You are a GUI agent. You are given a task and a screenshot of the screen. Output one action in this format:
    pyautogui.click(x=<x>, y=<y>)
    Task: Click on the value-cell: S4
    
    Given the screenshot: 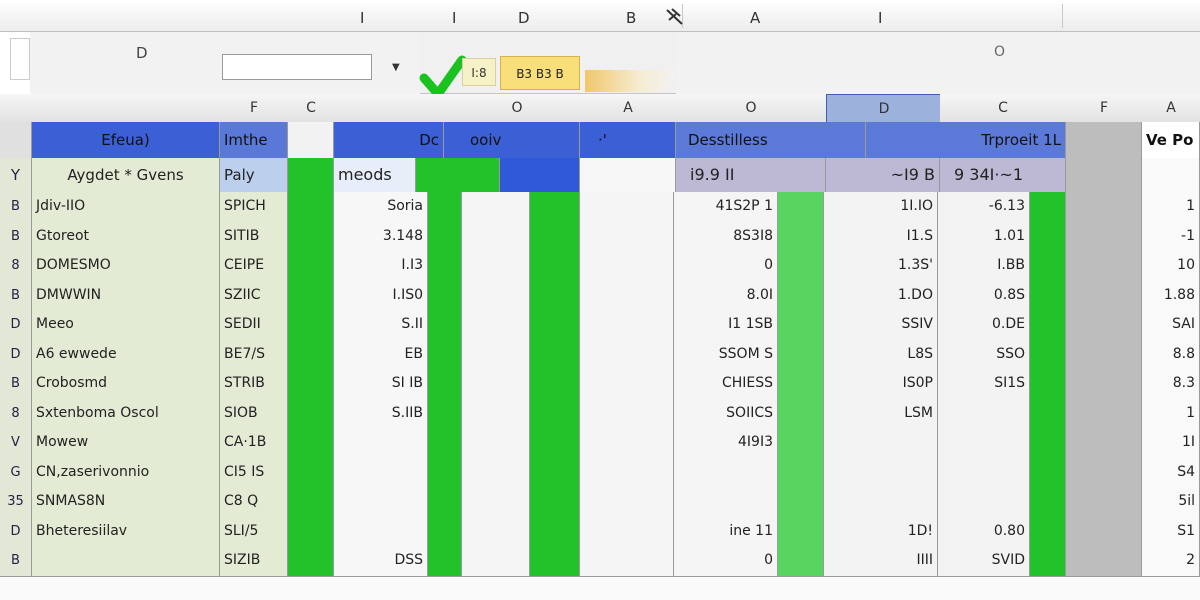 What is the action you would take?
    pyautogui.click(x=1171, y=472)
    